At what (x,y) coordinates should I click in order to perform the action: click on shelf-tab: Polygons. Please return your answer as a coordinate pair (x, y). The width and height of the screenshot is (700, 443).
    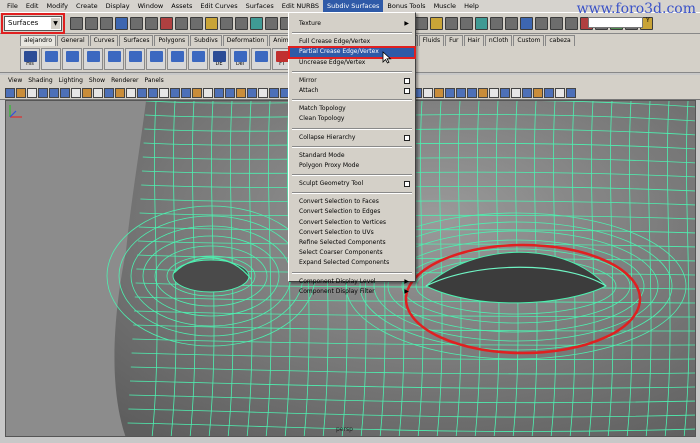
    Looking at the image, I should click on (172, 40).